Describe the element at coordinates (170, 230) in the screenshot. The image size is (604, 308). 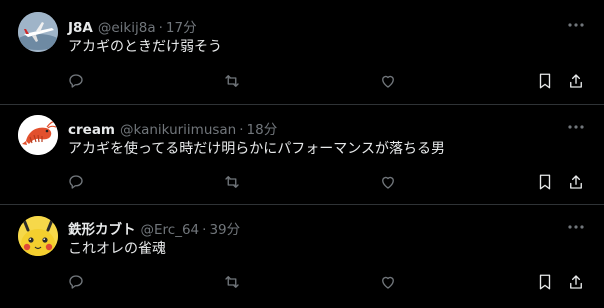
I see `author-handle: @Erc_64` at that location.